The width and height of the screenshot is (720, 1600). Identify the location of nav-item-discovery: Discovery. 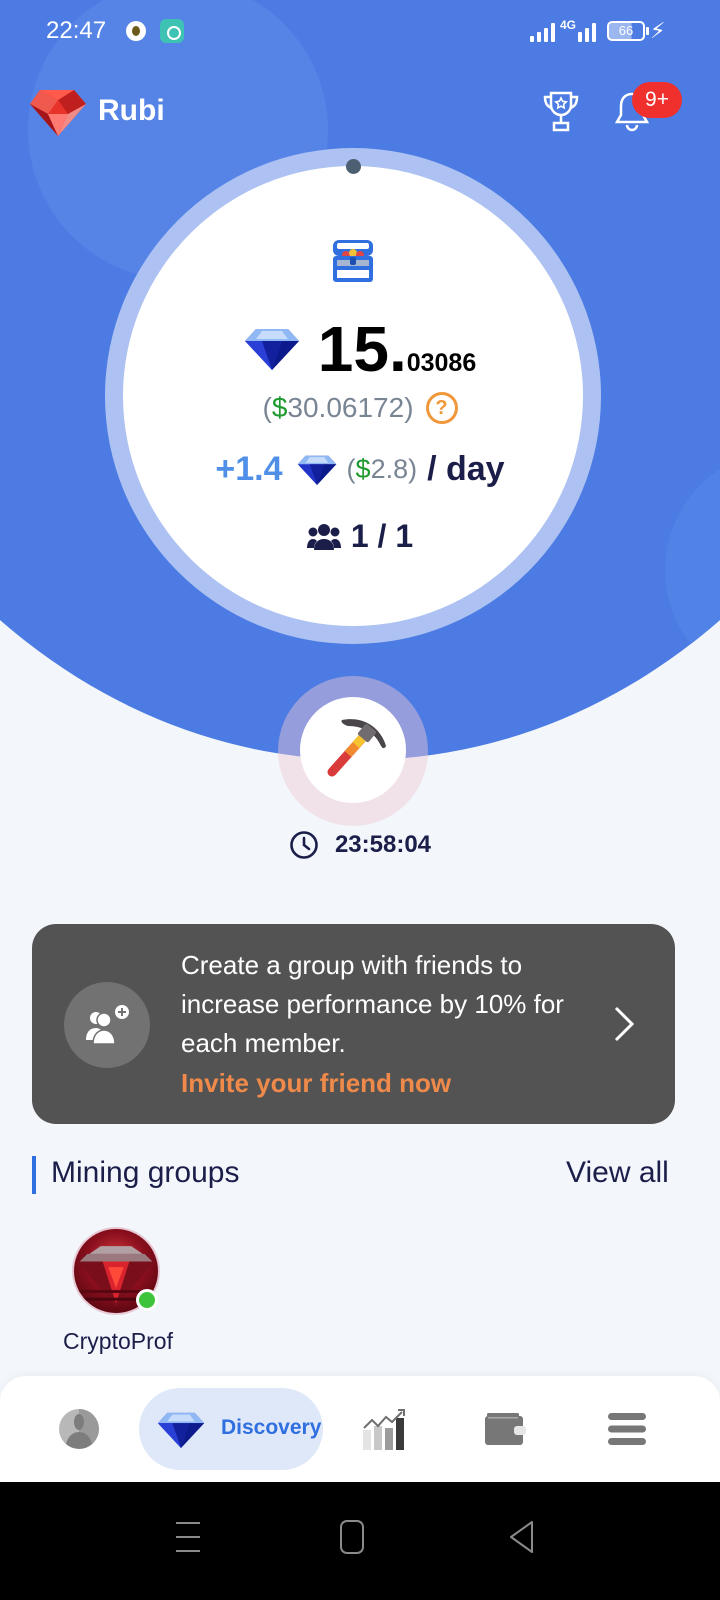
(231, 1429).